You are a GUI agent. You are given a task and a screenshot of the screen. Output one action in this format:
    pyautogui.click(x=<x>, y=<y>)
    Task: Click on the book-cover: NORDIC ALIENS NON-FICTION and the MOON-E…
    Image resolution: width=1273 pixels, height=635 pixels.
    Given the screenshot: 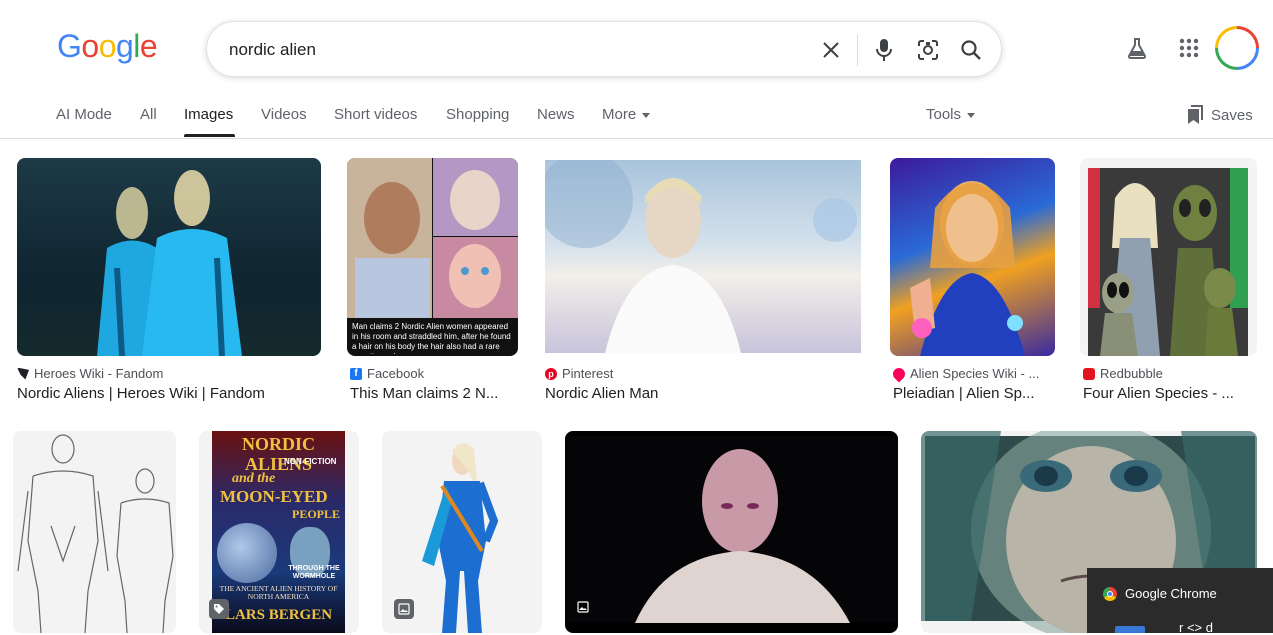 What is the action you would take?
    pyautogui.click(x=278, y=532)
    